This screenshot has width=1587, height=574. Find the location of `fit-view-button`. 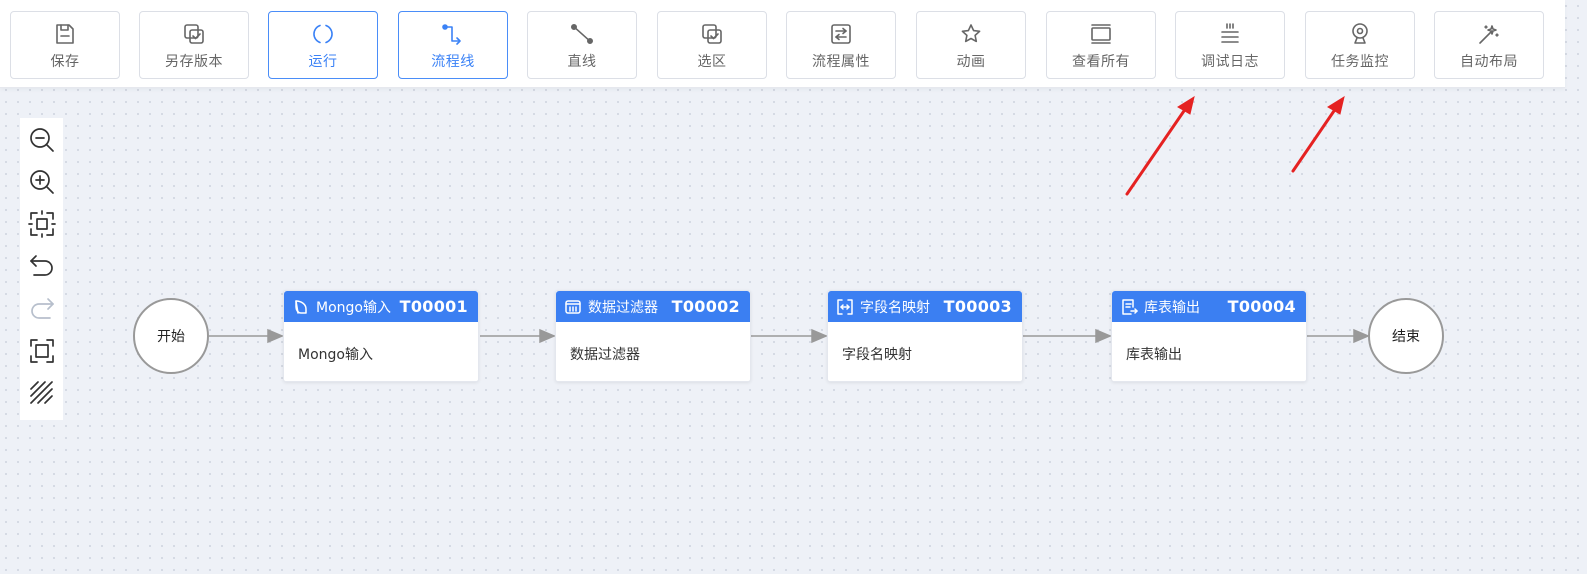

fit-view-button is located at coordinates (42, 224).